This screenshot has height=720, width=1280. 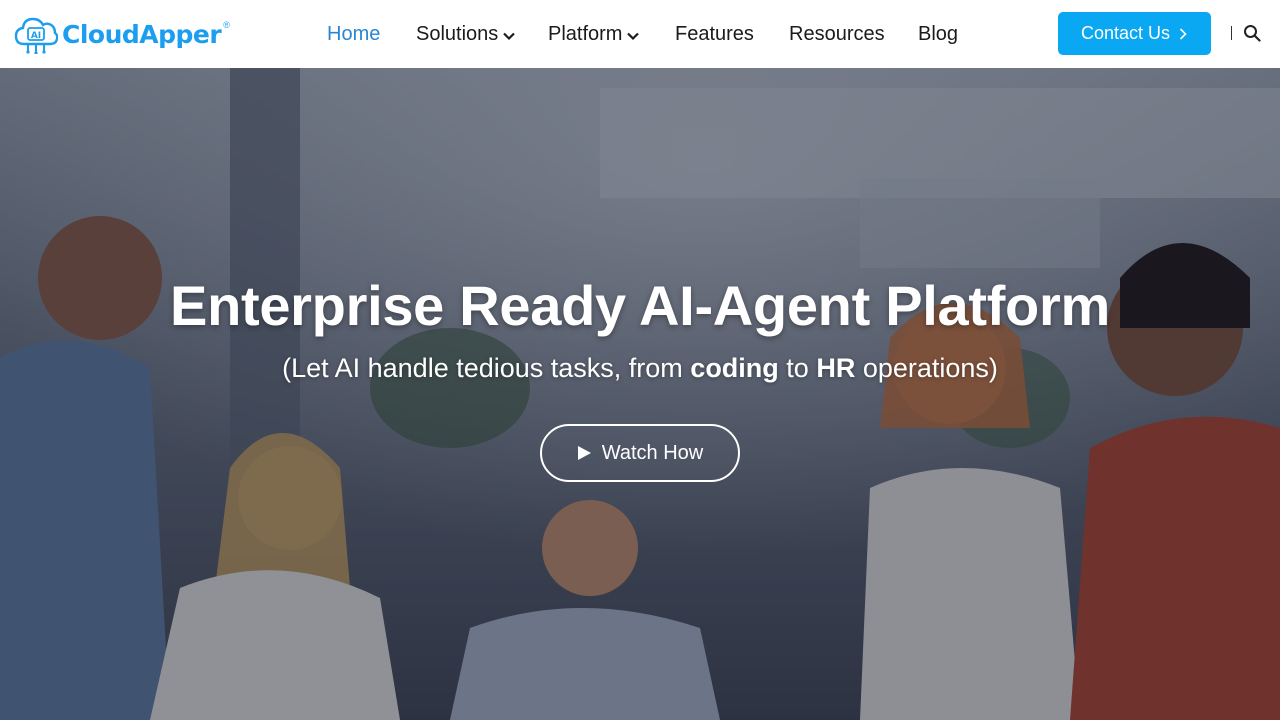 I want to click on hero-subtitle-highlight: HR, so click(x=836, y=368).